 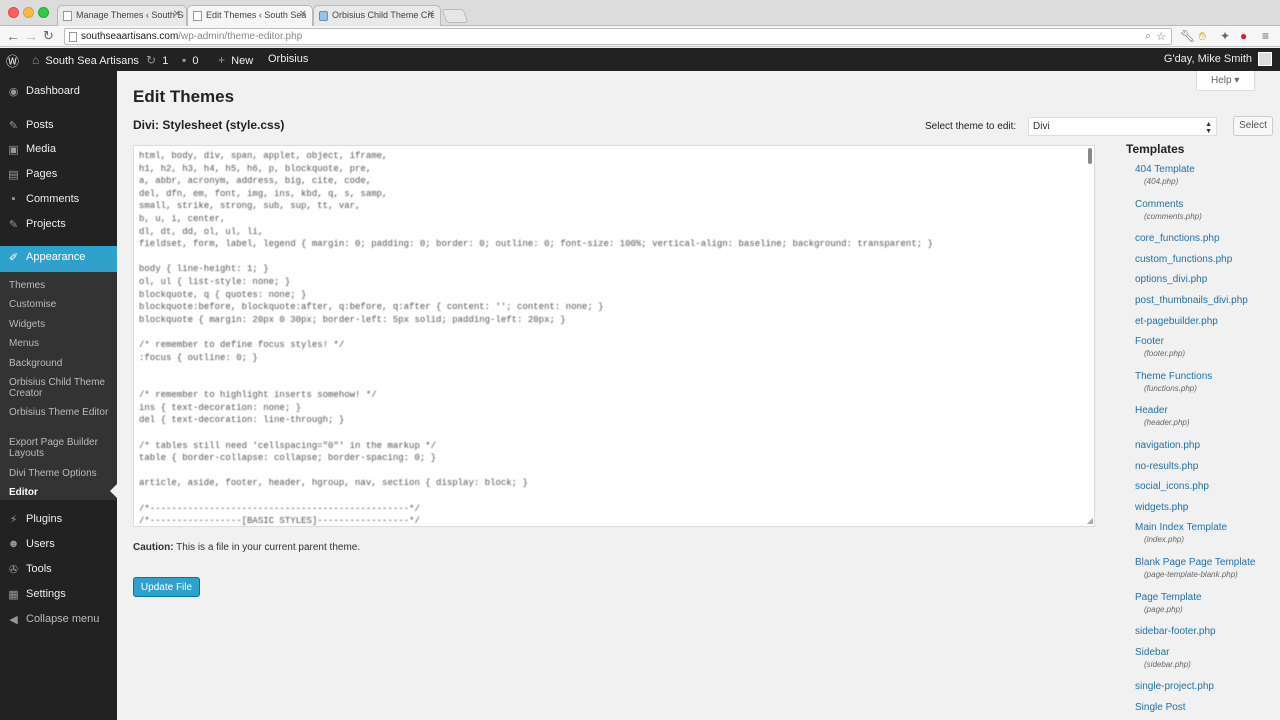 What do you see at coordinates (61, 448) in the screenshot?
I see `submenu-item-export-page-builder-layouts: Export Page Builder Layouts` at bounding box center [61, 448].